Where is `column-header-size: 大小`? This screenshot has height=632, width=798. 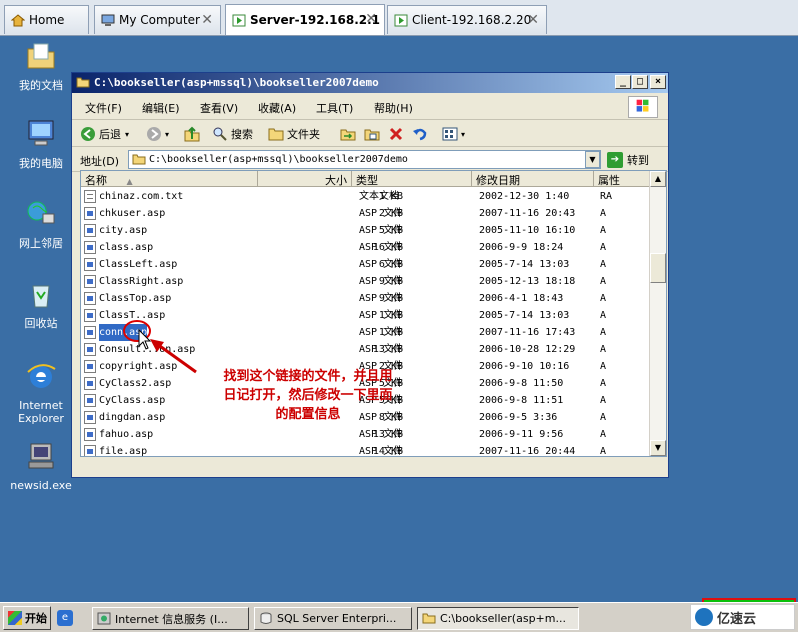 column-header-size: 大小 is located at coordinates (305, 179).